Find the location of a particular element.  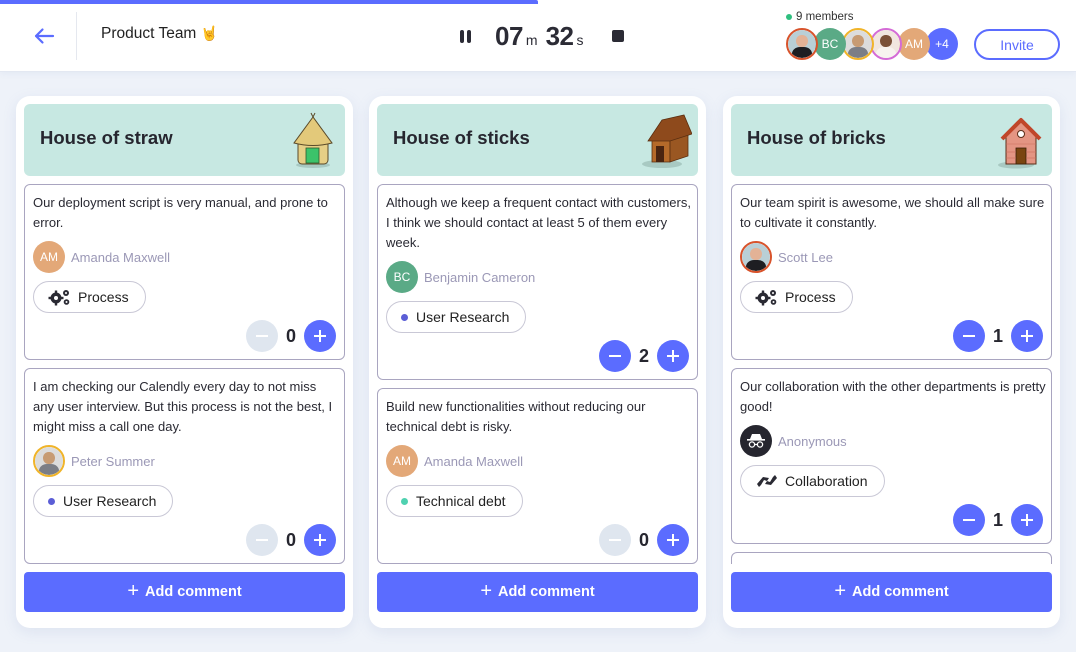

category-tag: Collaboration is located at coordinates (812, 481).